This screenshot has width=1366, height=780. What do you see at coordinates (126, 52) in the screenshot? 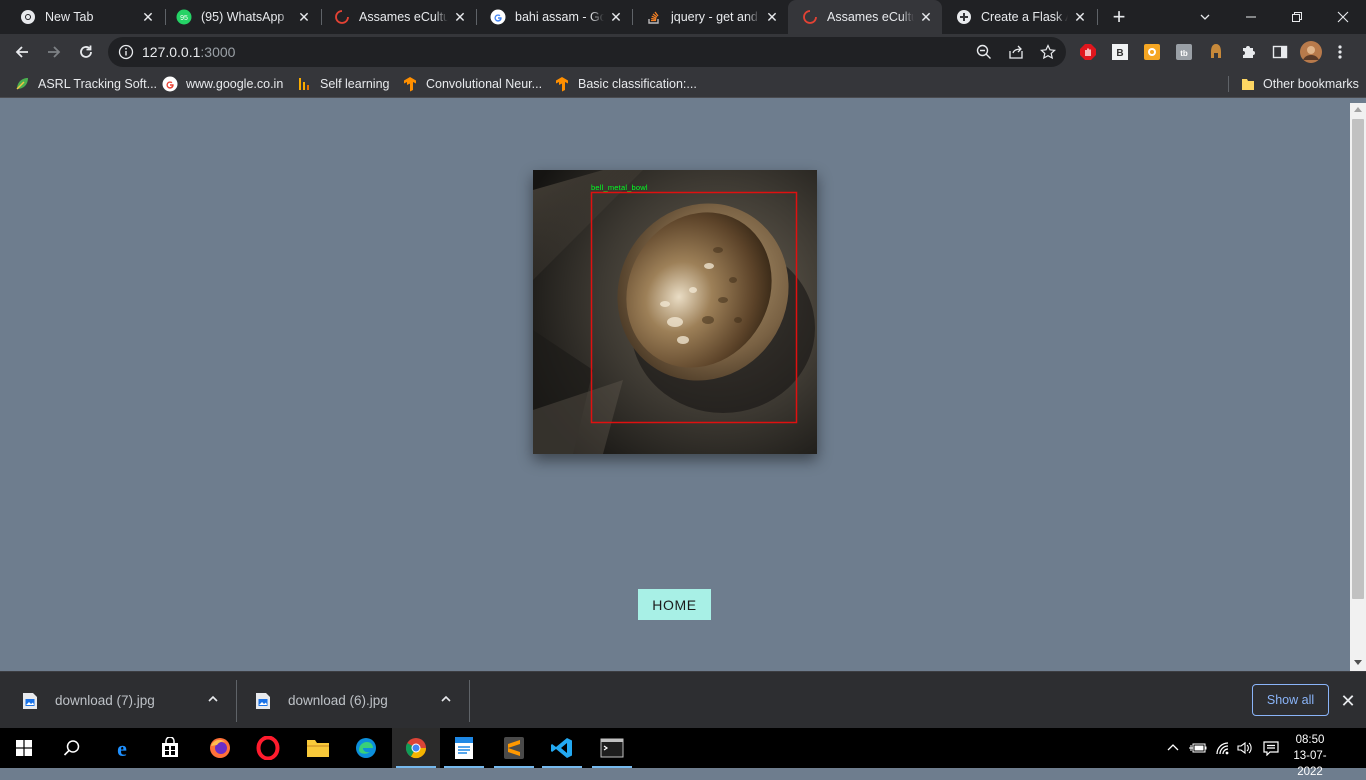
I see `site-info-icon` at bounding box center [126, 52].